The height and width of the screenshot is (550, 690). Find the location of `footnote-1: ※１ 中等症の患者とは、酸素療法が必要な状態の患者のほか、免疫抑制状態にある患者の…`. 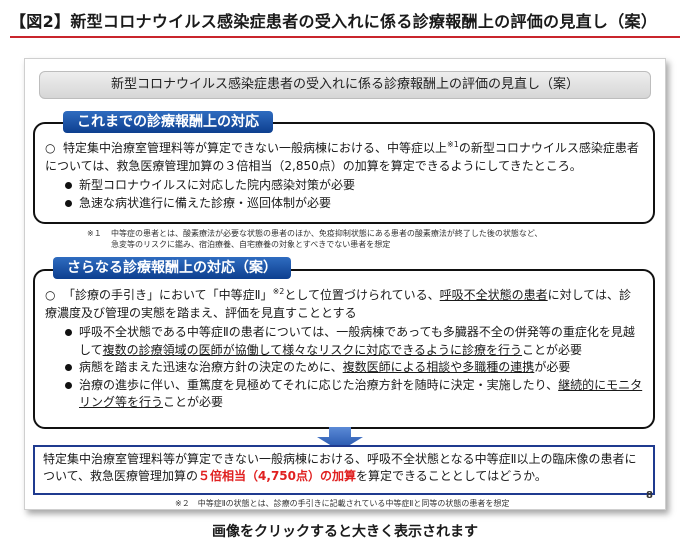

footnote-1: ※１ 中等症の患者とは、酸素療法が必要な状態の患者のほか、免疫抑制状態にある患者の… is located at coordinates (315, 239).